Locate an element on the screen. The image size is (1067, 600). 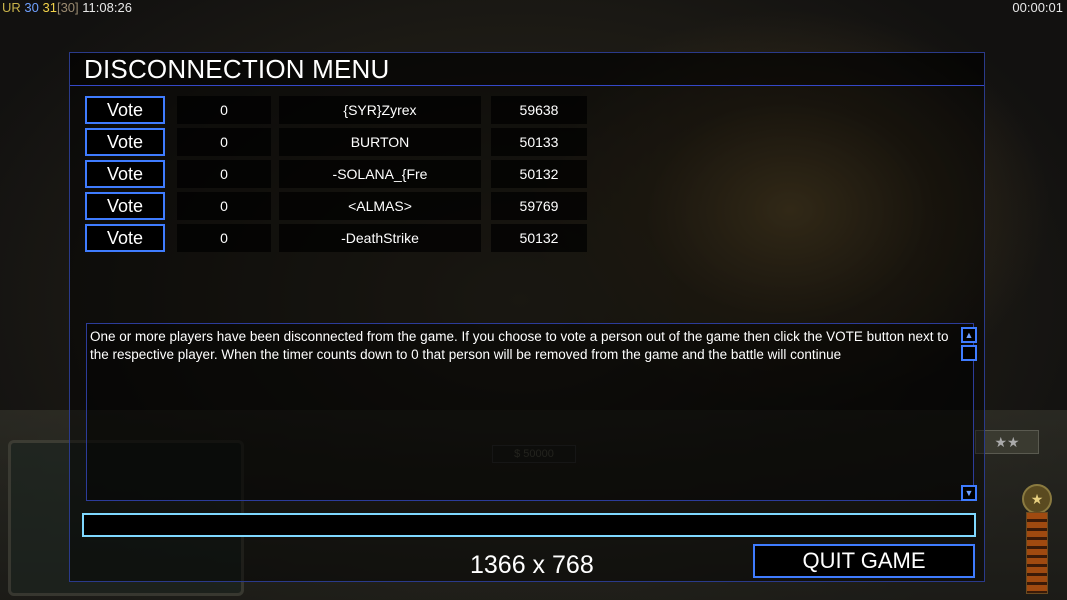
hud-clock: 11:08:26 is located at coordinates (107, 7).